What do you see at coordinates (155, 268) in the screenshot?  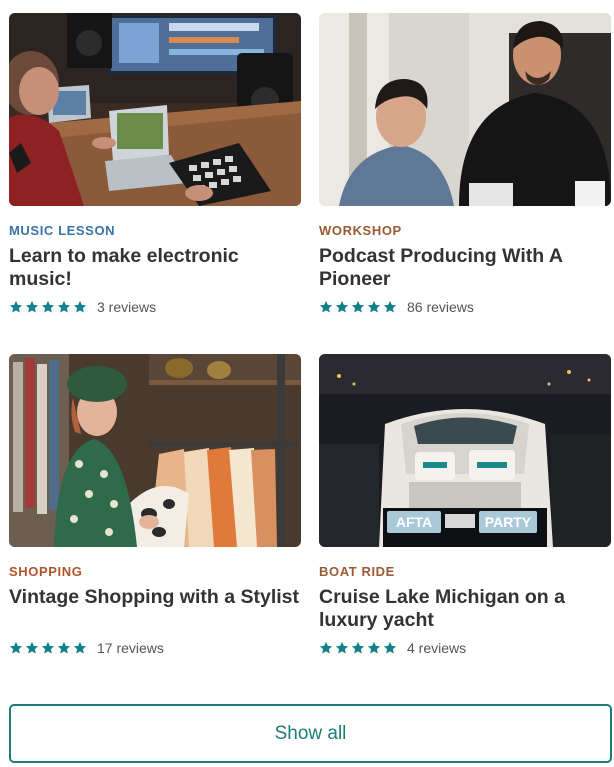 I see `card-title: Learn to make electronic music!` at bounding box center [155, 268].